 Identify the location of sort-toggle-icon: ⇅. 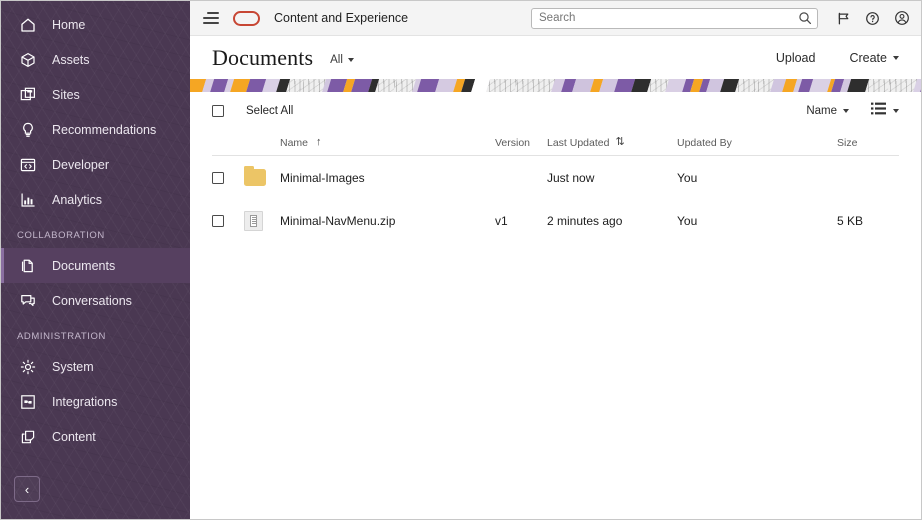
(620, 142).